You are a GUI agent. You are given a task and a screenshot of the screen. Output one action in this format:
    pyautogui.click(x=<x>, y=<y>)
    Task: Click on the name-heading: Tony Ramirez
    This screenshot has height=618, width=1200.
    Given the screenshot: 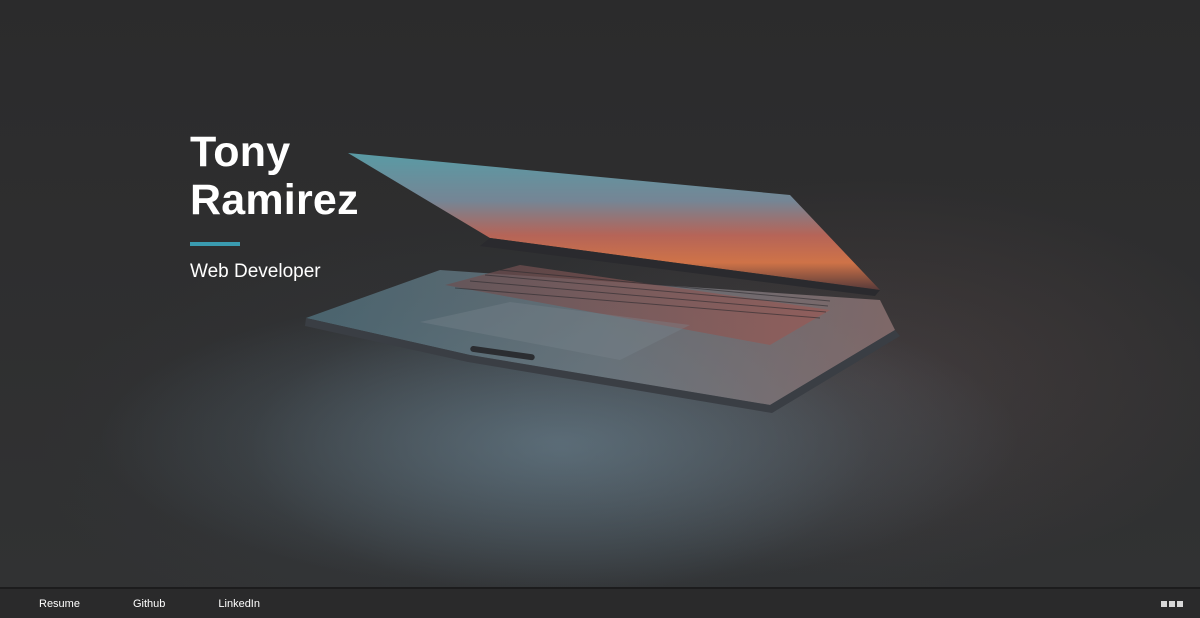 What is the action you would take?
    pyautogui.click(x=320, y=176)
    